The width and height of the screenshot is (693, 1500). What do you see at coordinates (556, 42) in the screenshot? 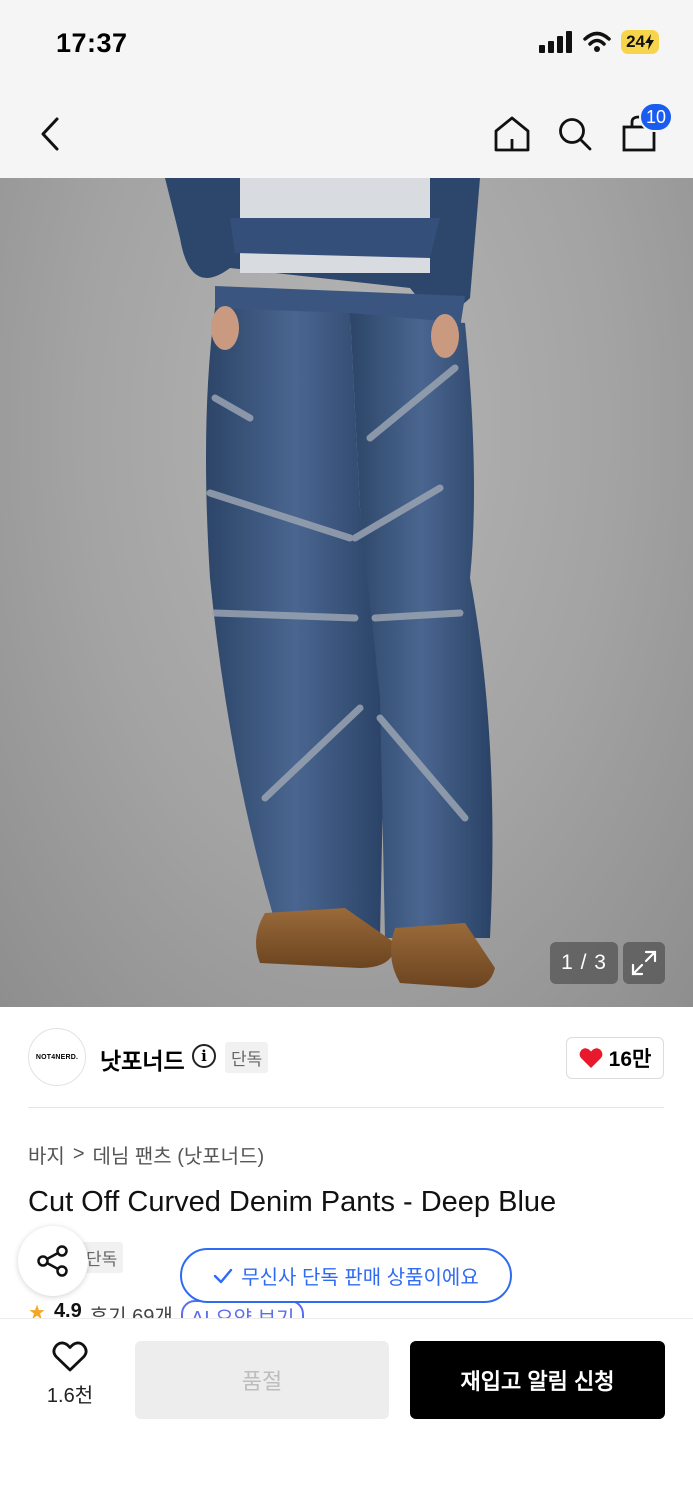
I see `signal-icon` at bounding box center [556, 42].